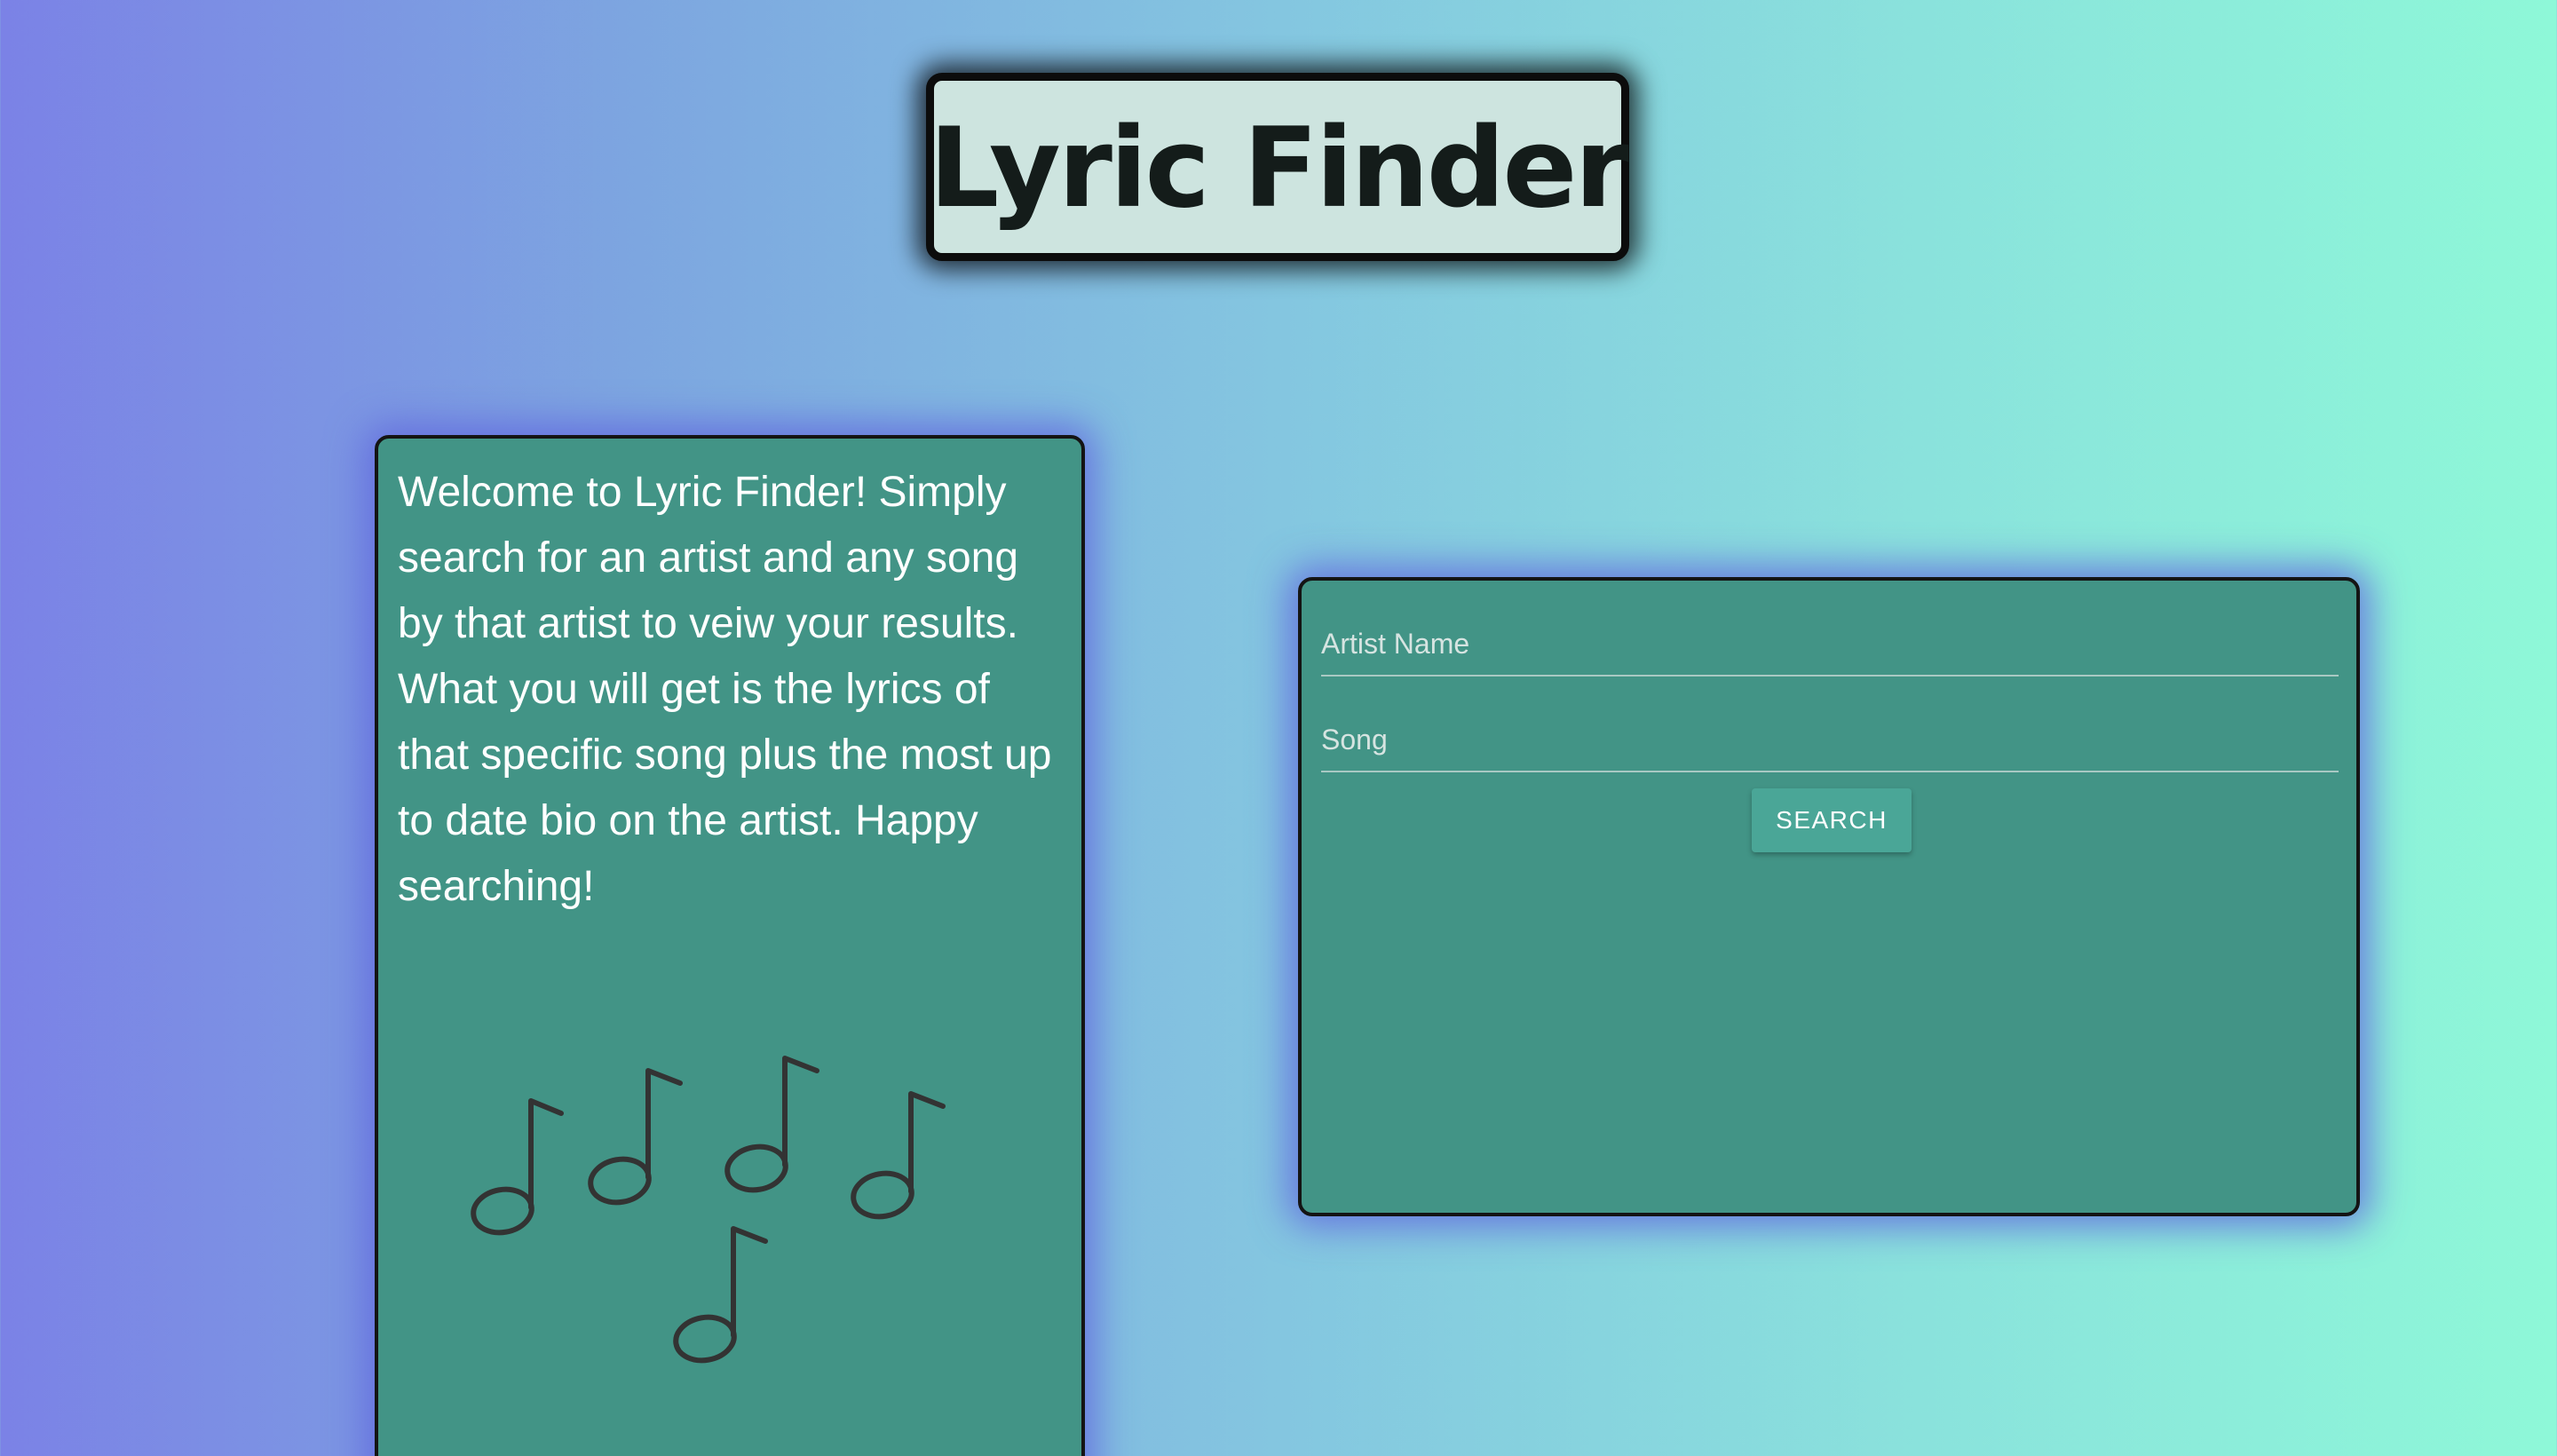 This screenshot has width=2557, height=1456. I want to click on song-input, so click(1830, 739).